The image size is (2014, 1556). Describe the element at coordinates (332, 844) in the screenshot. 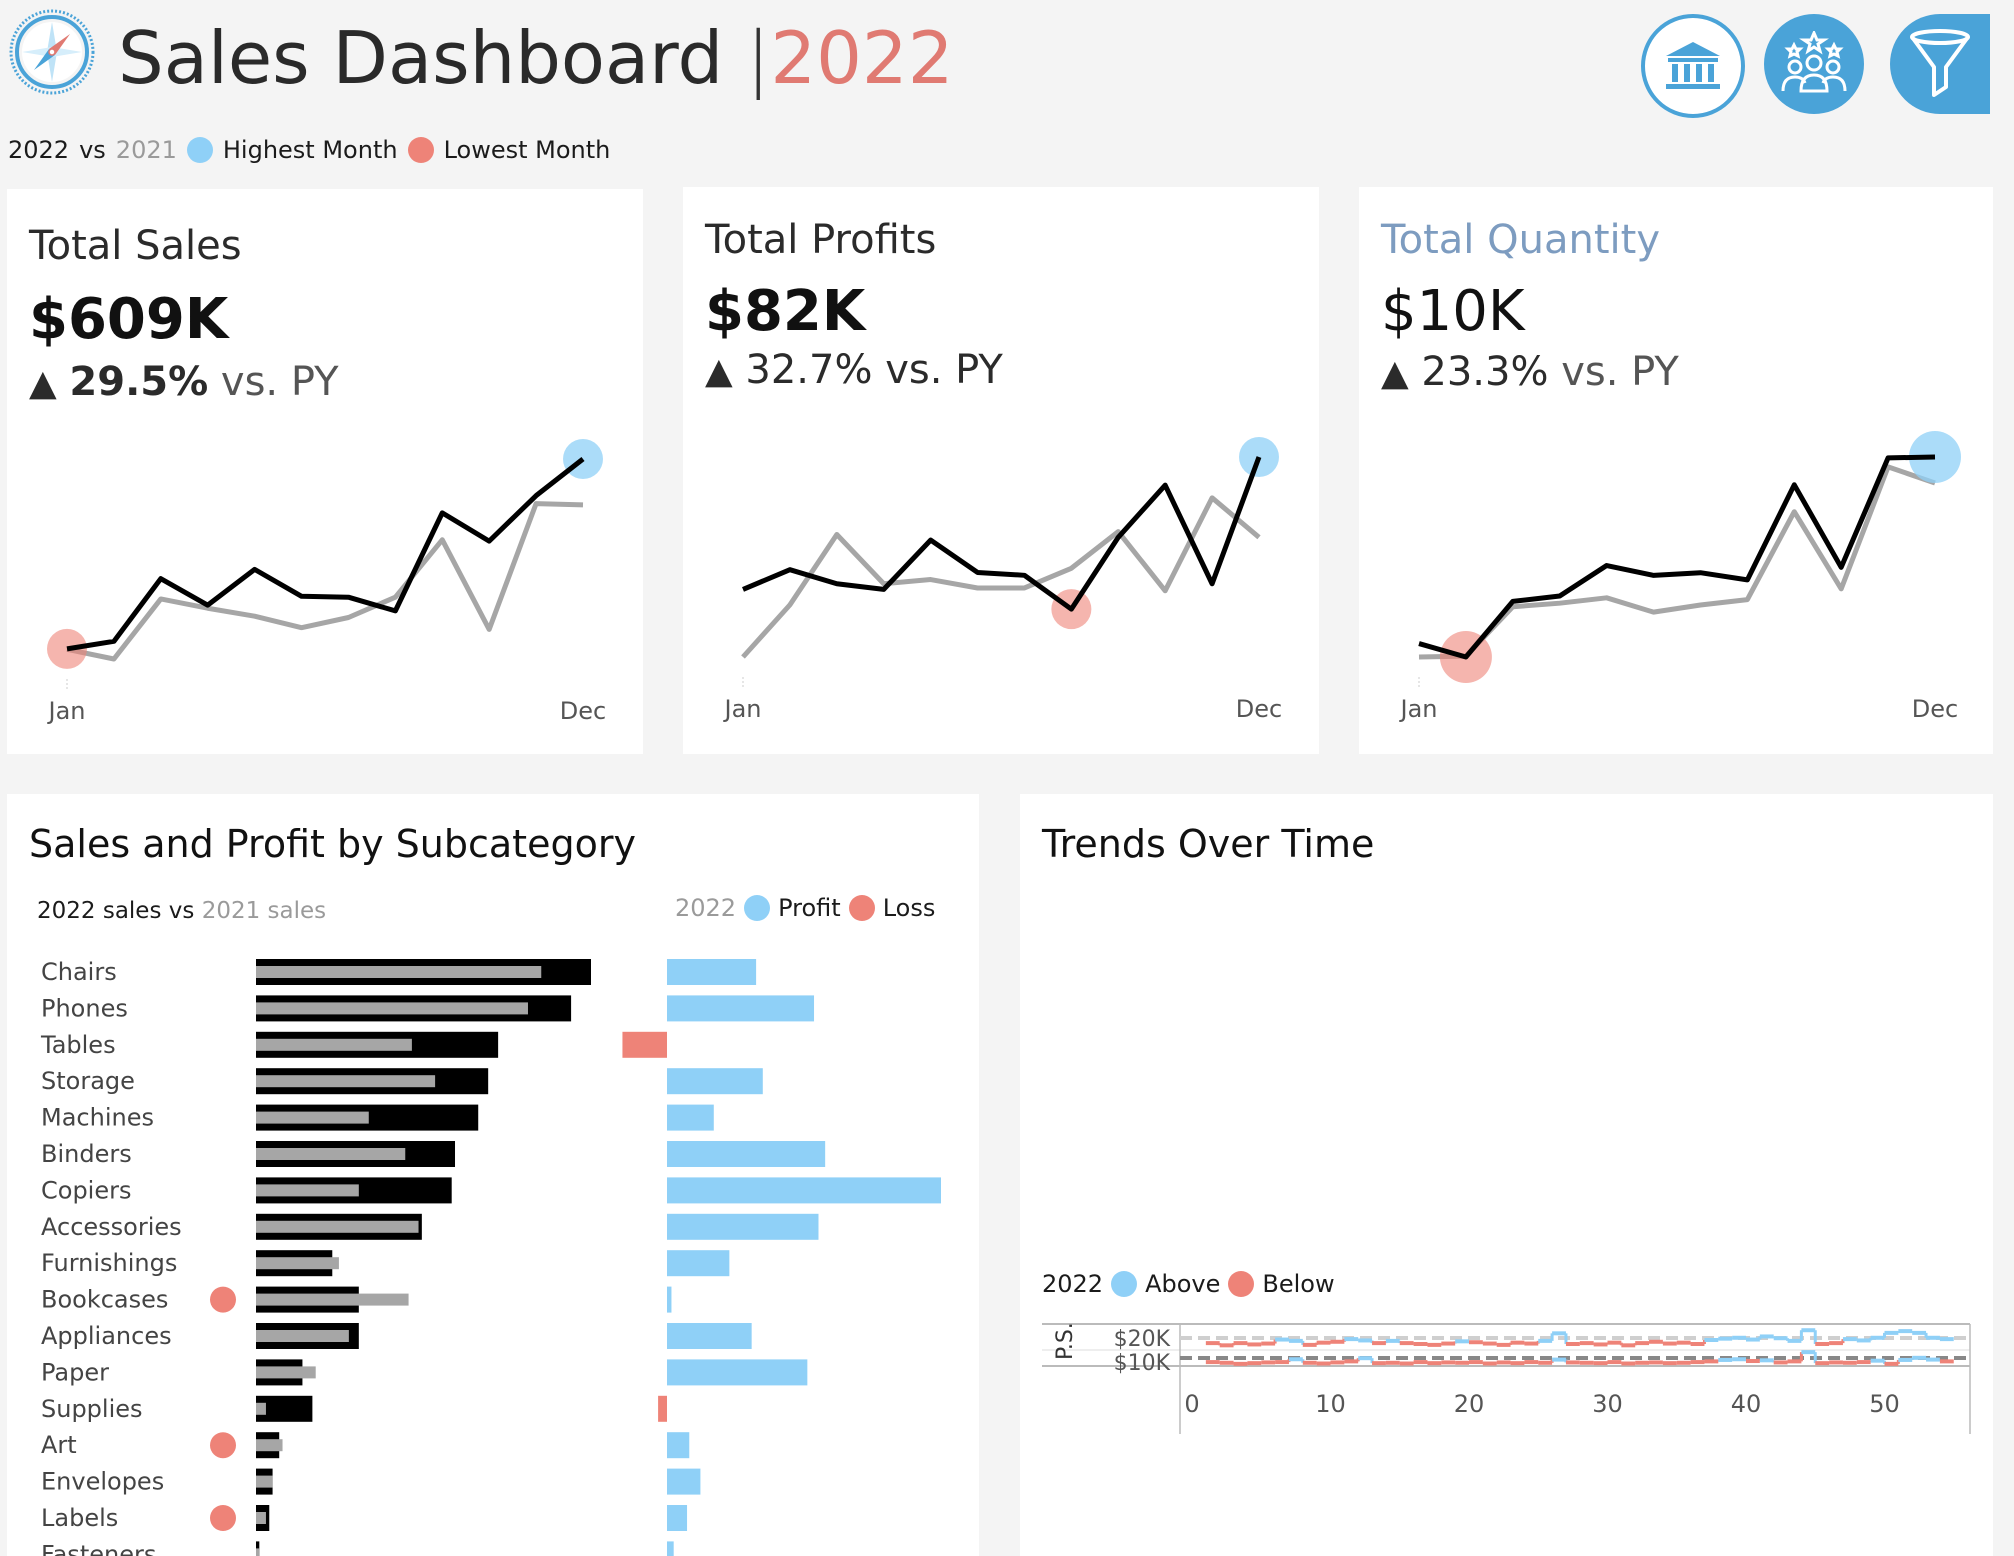

I see `subcategory-title: Sales and Profit by Subcategory` at that location.